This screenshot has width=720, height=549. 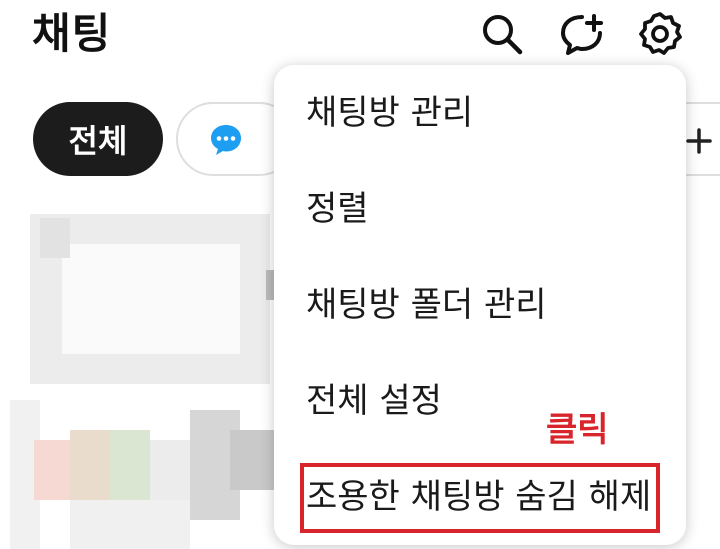 I want to click on settings-button, so click(x=660, y=34).